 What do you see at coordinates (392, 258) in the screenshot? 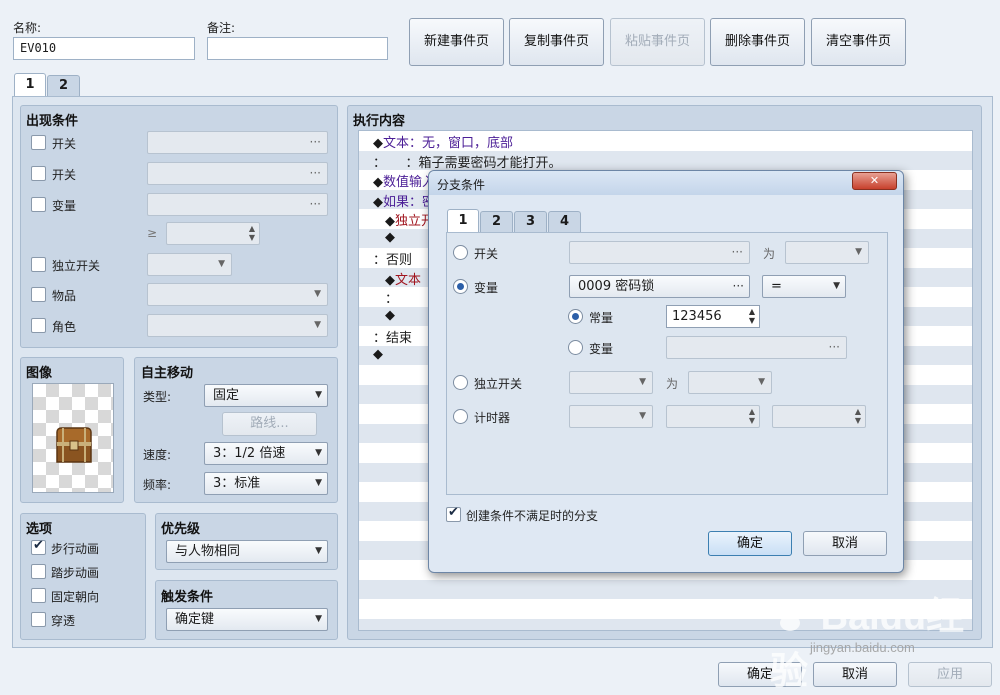
I see `command-line: ：否则` at bounding box center [392, 258].